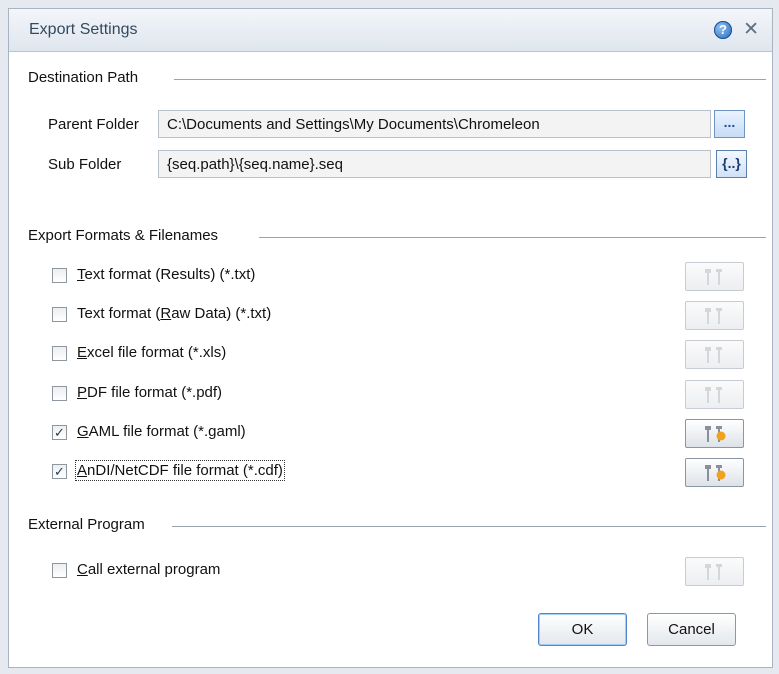  I want to click on insert-variable-button: {..}, so click(731, 164).